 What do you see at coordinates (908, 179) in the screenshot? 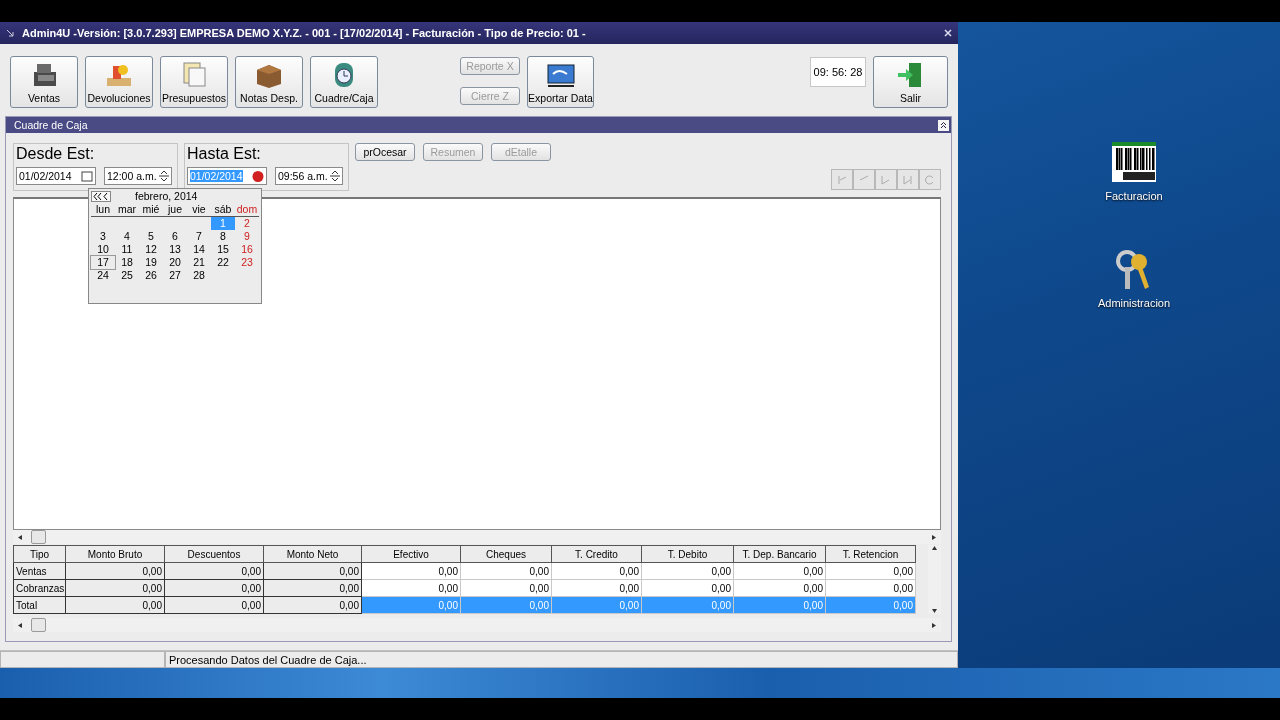
I see `last-icon` at bounding box center [908, 179].